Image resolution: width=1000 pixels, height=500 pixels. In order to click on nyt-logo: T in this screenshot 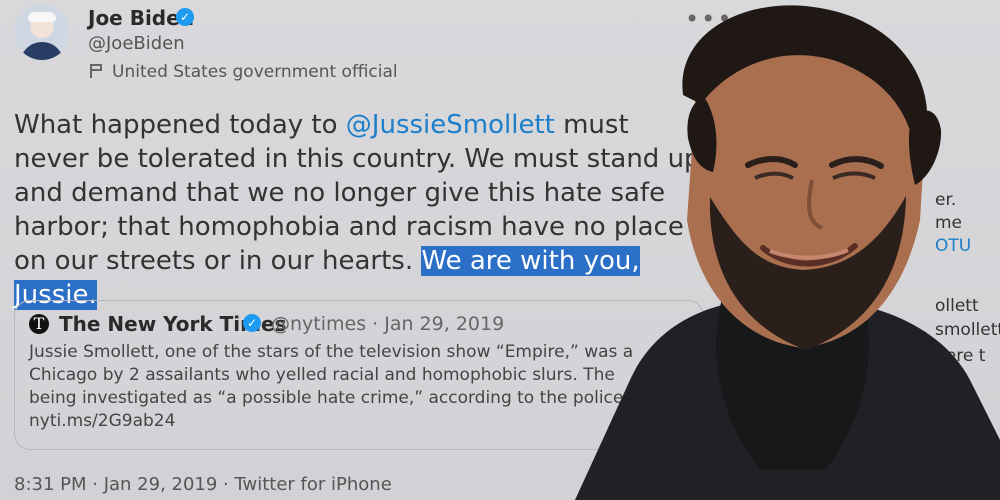, I will do `click(39, 324)`.